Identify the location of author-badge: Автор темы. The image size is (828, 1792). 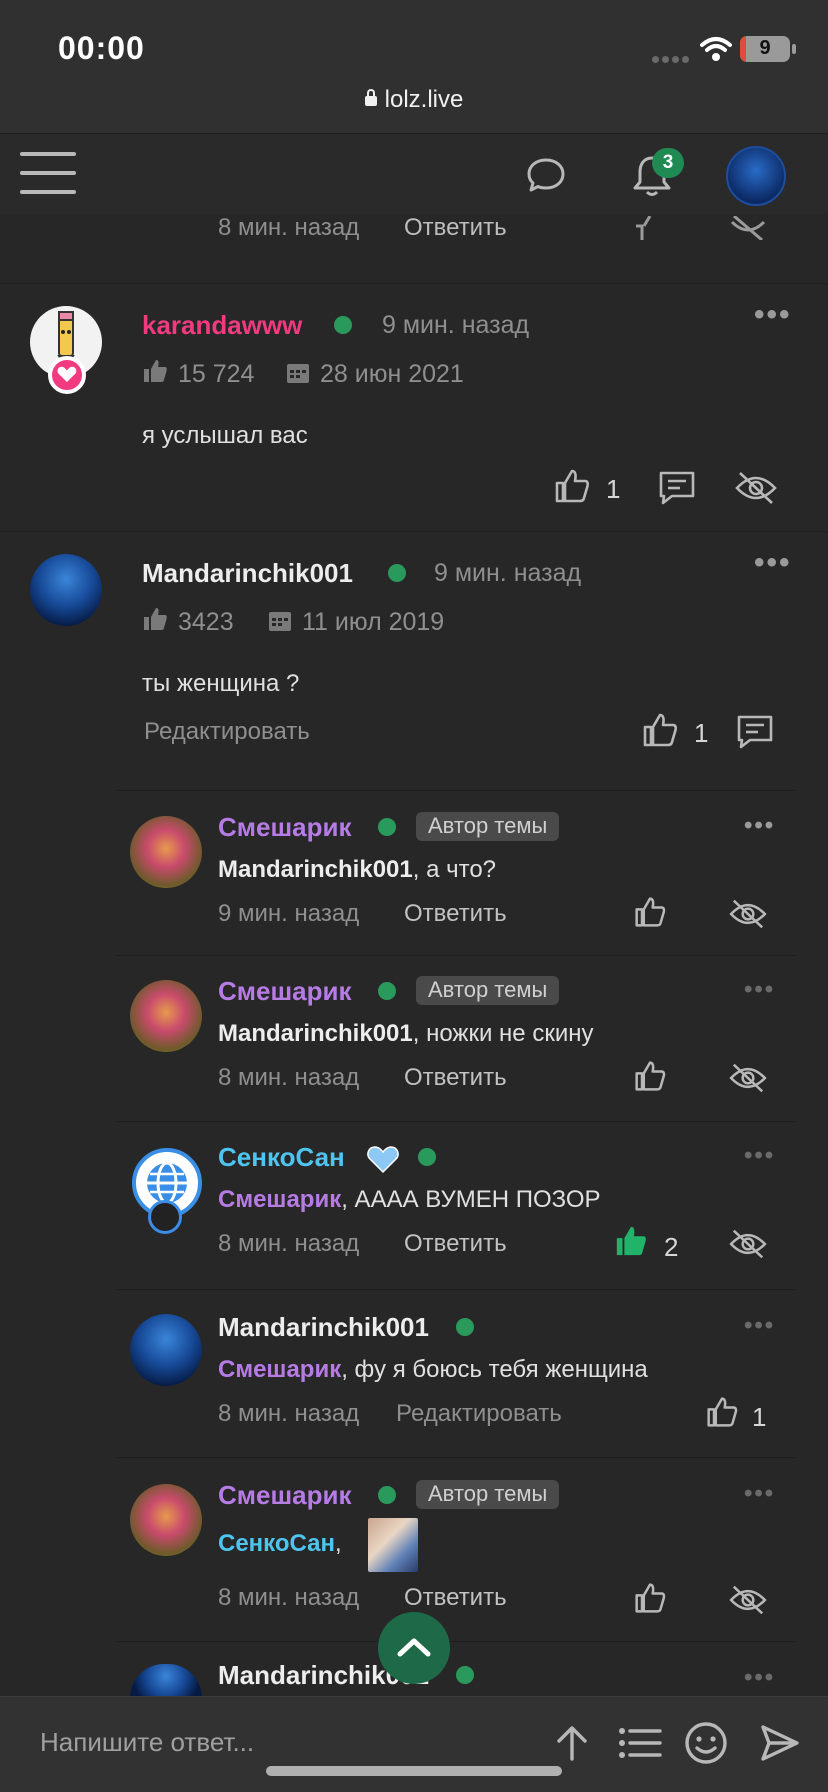
(488, 826).